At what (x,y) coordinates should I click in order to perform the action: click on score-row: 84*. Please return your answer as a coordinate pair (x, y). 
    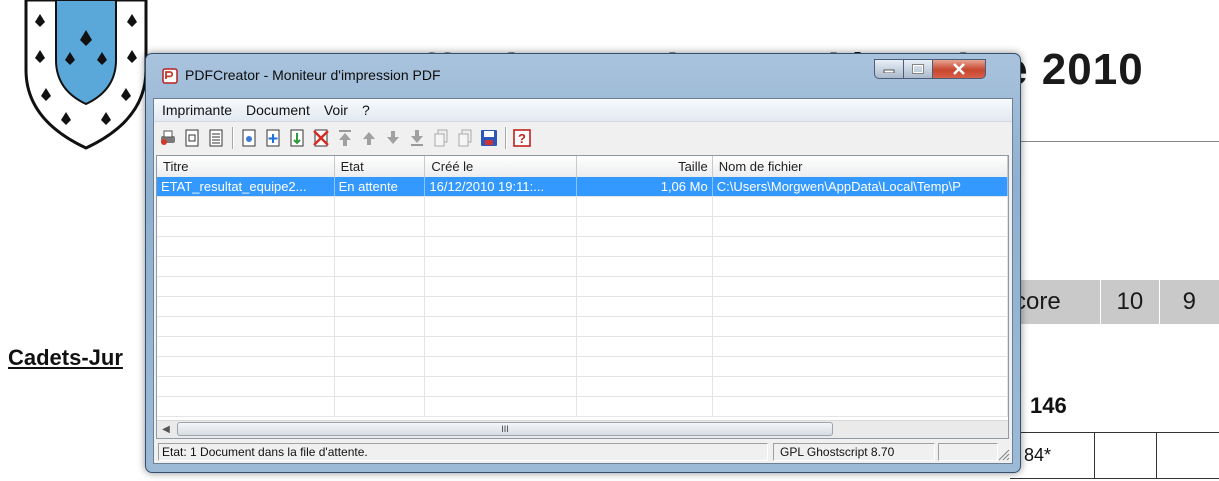
    Looking at the image, I should click on (1114, 455).